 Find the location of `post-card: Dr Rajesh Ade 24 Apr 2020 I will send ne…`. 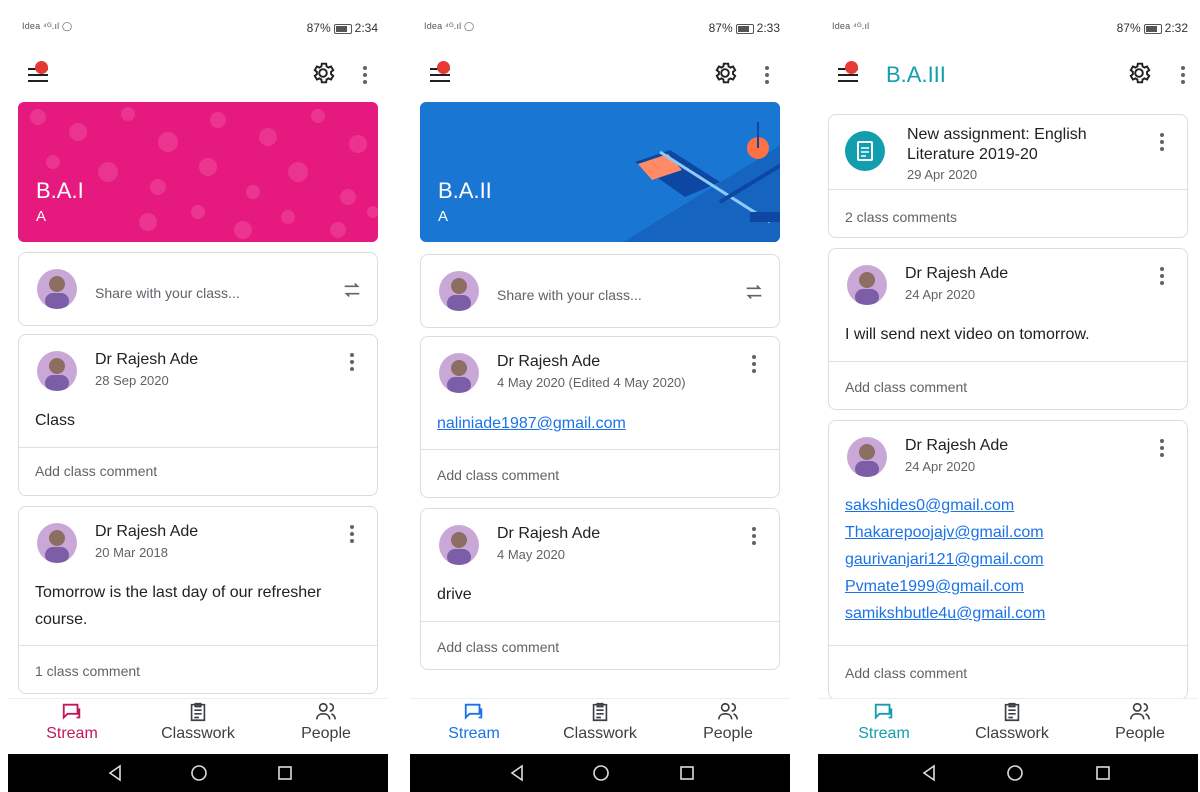

post-card: Dr Rajesh Ade 24 Apr 2020 I will send ne… is located at coordinates (1008, 329).